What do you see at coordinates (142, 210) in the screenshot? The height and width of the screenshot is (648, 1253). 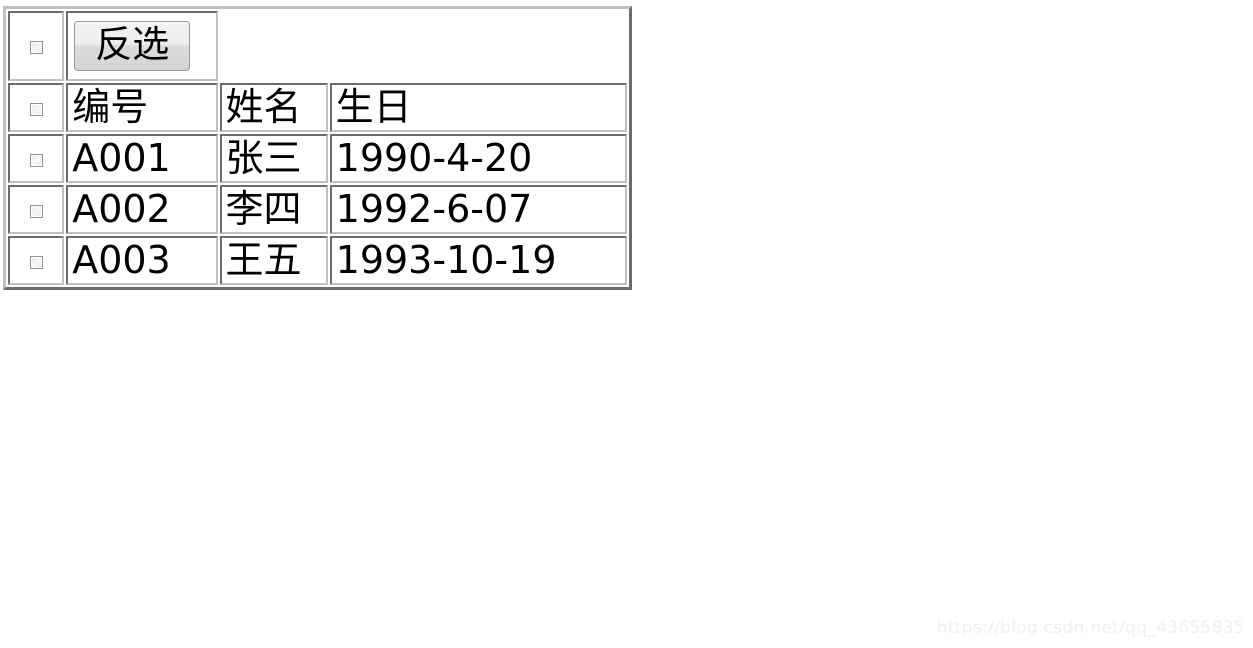 I see `cell-id: A002` at bounding box center [142, 210].